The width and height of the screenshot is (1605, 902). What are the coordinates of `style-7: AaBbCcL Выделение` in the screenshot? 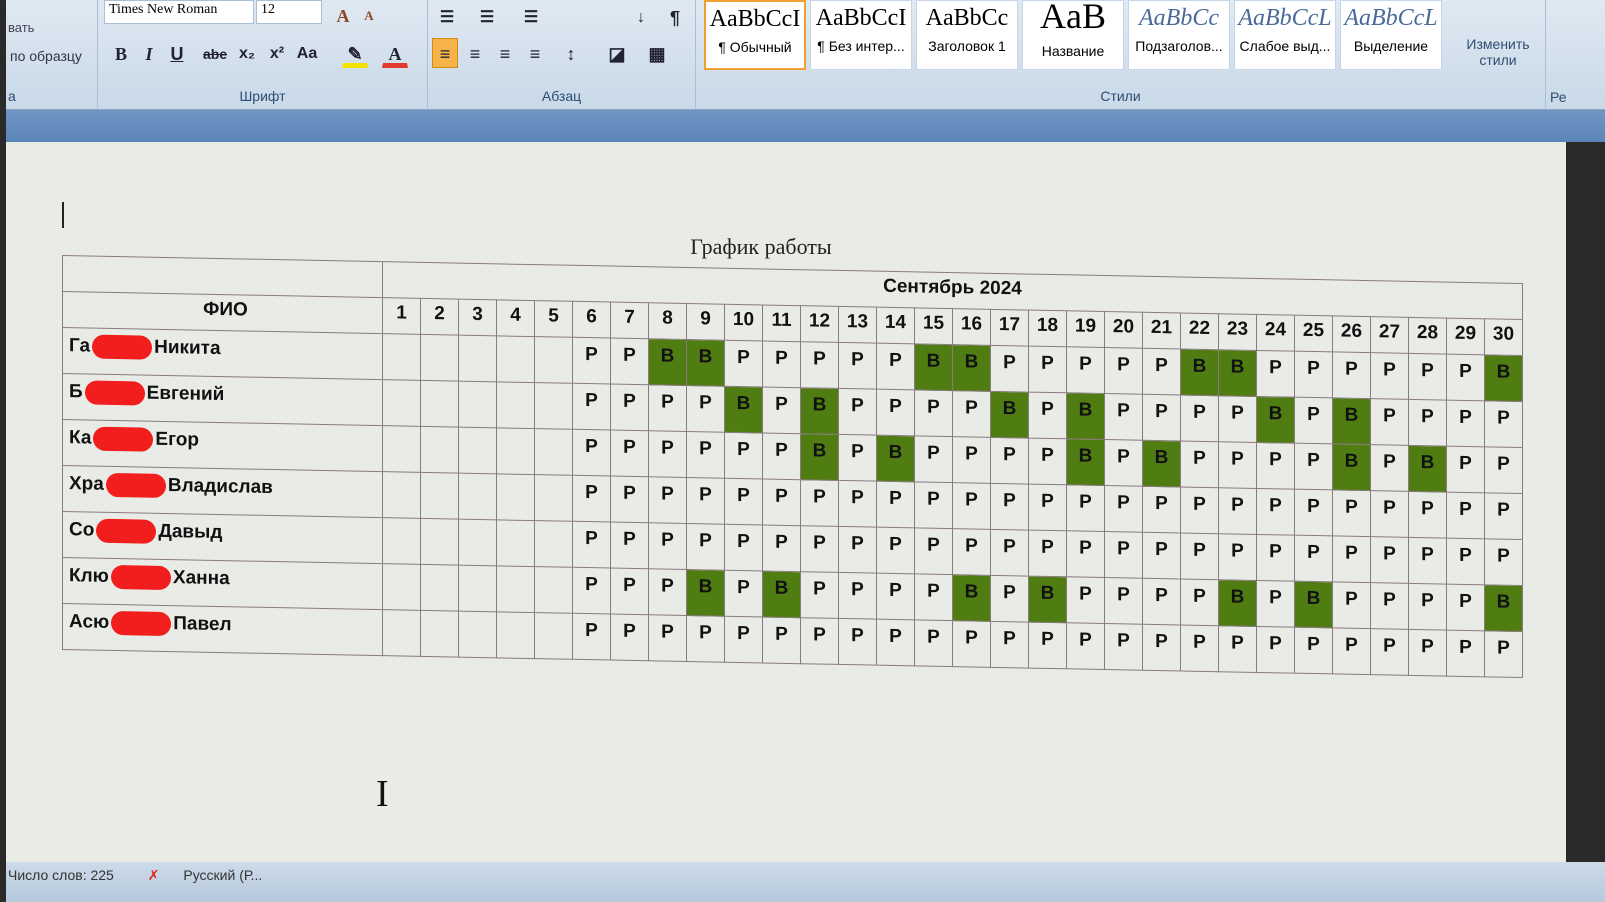 It's located at (1391, 35).